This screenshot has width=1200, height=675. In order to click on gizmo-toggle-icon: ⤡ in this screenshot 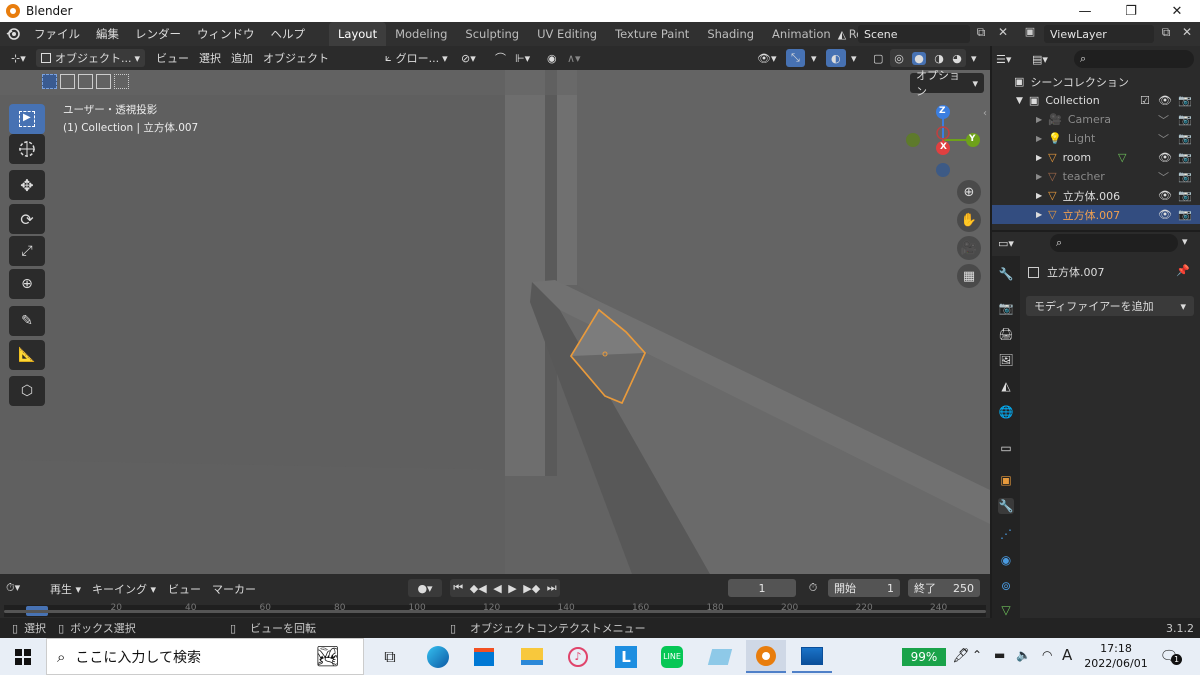, I will do `click(795, 58)`.